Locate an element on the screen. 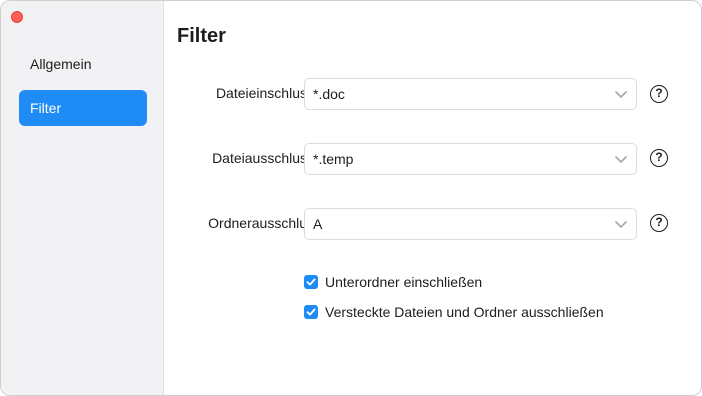  sidebar-item-allgemein: Allgemein is located at coordinates (83, 64).